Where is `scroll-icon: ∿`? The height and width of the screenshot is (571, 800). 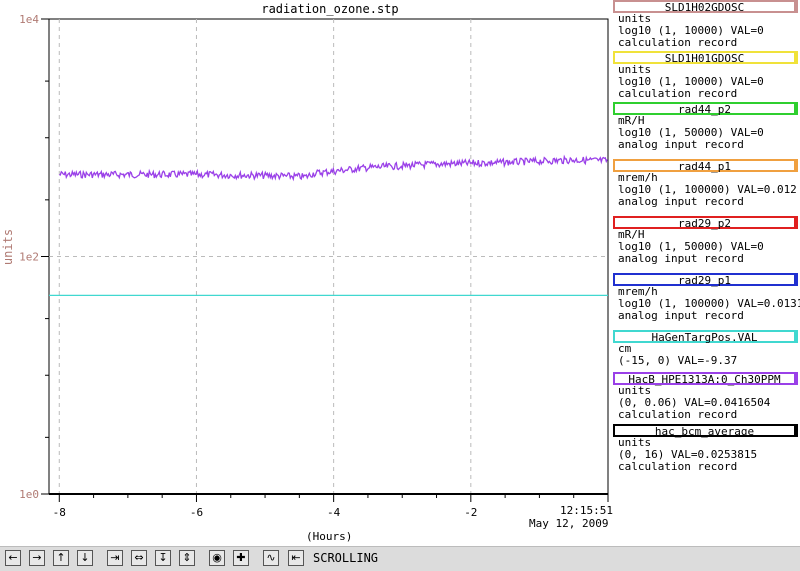
scroll-icon: ∿ is located at coordinates (271, 558).